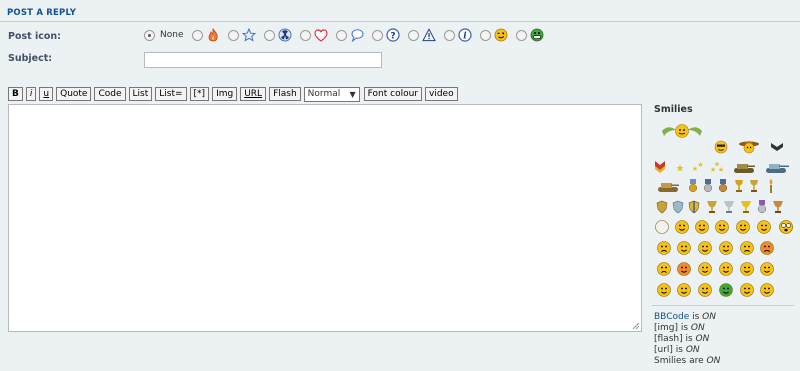  Describe the element at coordinates (678, 207) in the screenshot. I see `shield-silver-icon` at that location.